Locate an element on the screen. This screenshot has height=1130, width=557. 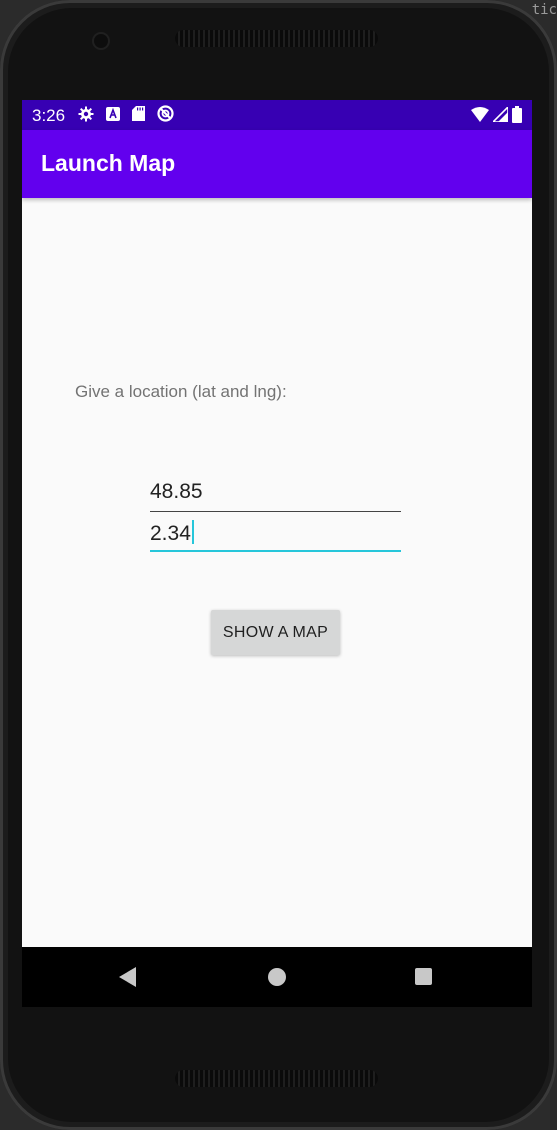
back-icon is located at coordinates (127, 977).